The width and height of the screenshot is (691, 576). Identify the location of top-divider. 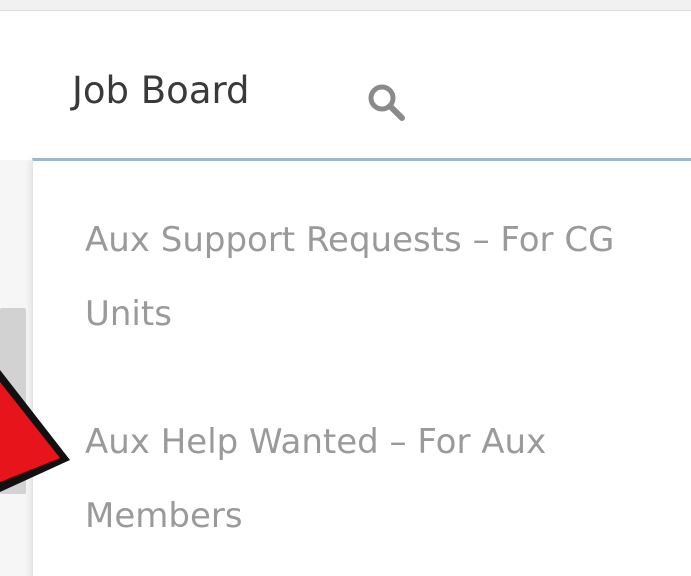
(345, 5).